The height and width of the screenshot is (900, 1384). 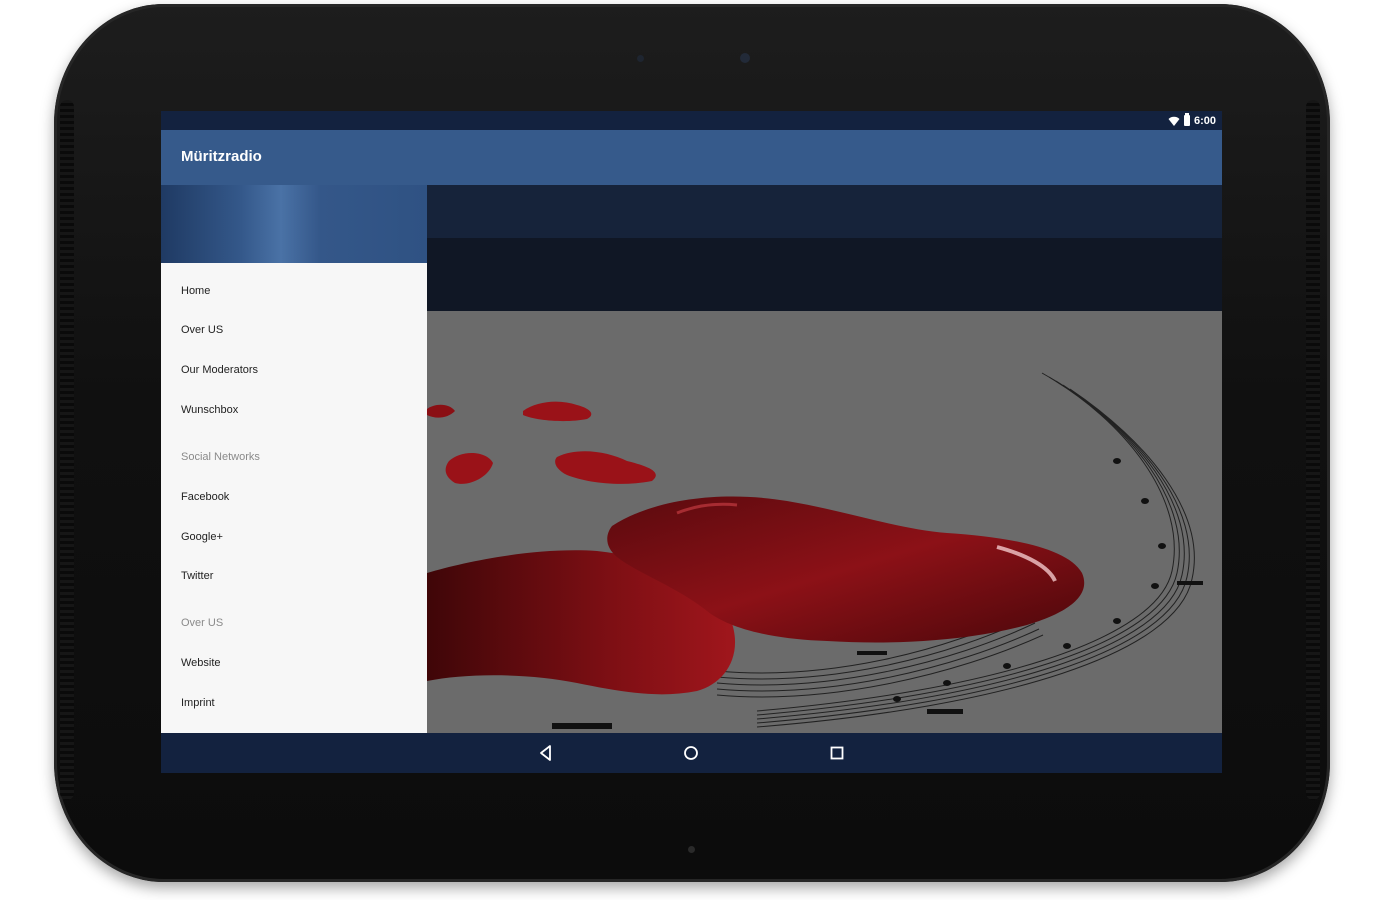 I want to click on status-icons: 6:00, so click(x=1192, y=120).